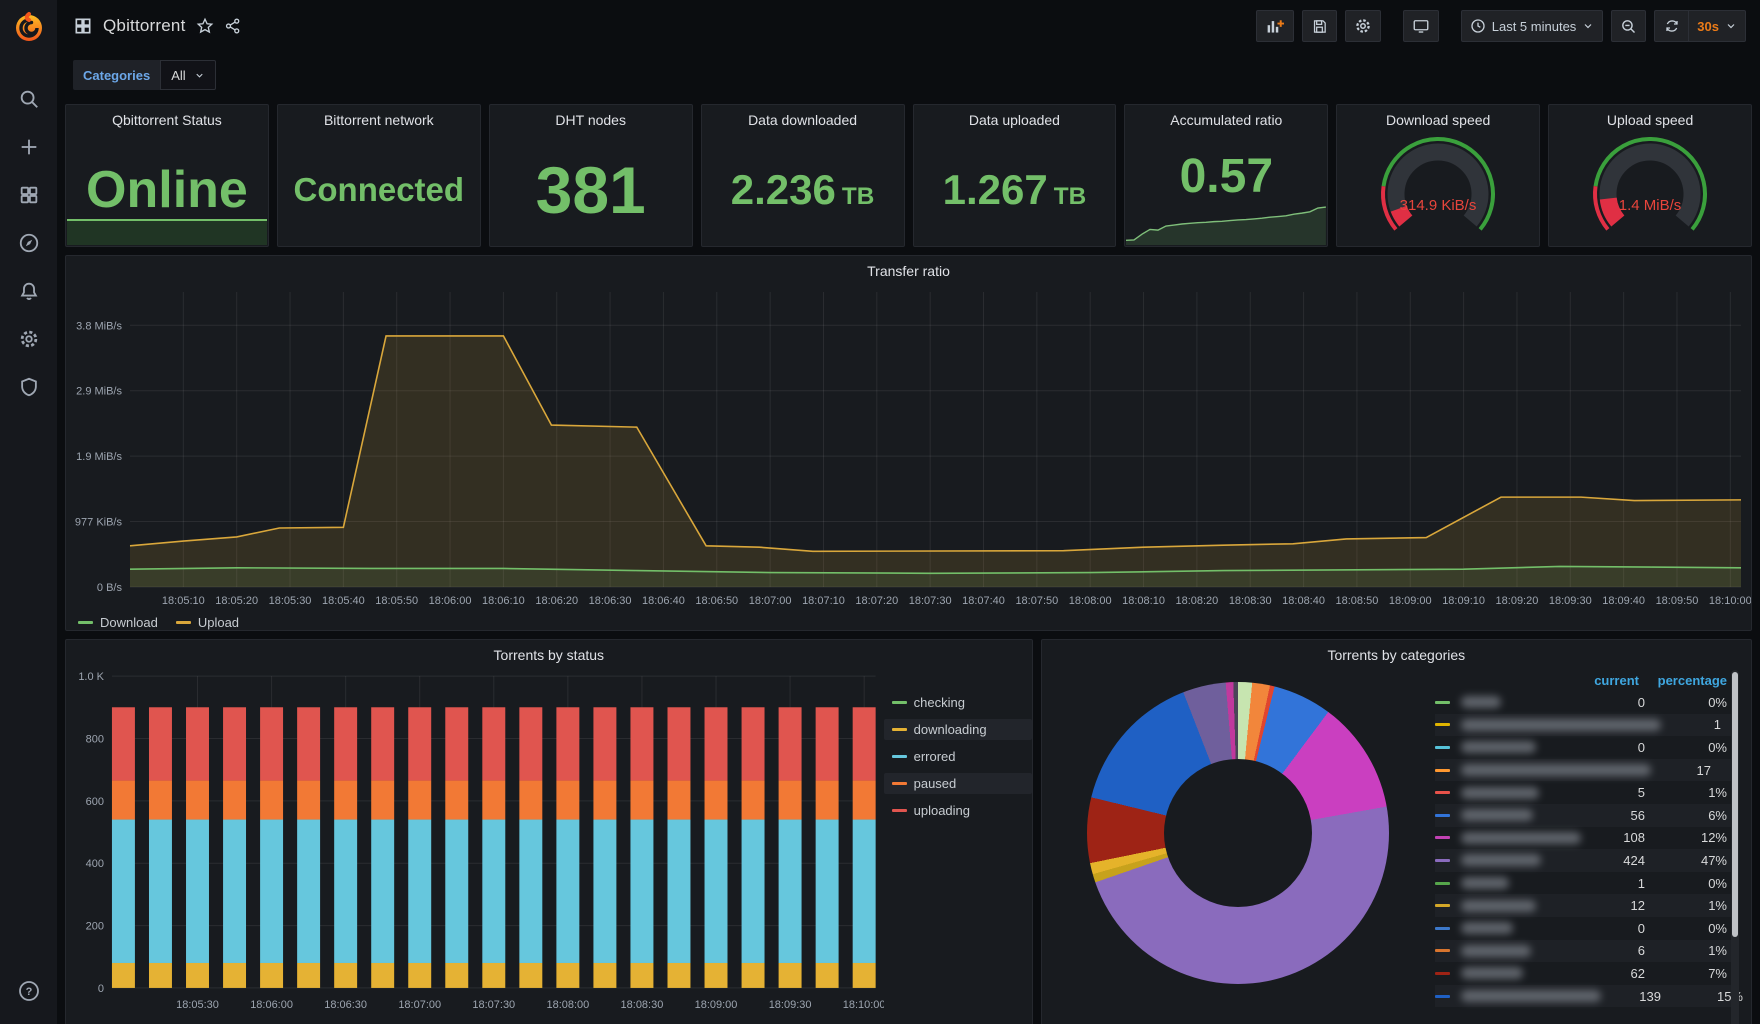 This screenshot has height=1024, width=1760. Describe the element at coordinates (29, 243) in the screenshot. I see `sidebar-item-explore` at that location.